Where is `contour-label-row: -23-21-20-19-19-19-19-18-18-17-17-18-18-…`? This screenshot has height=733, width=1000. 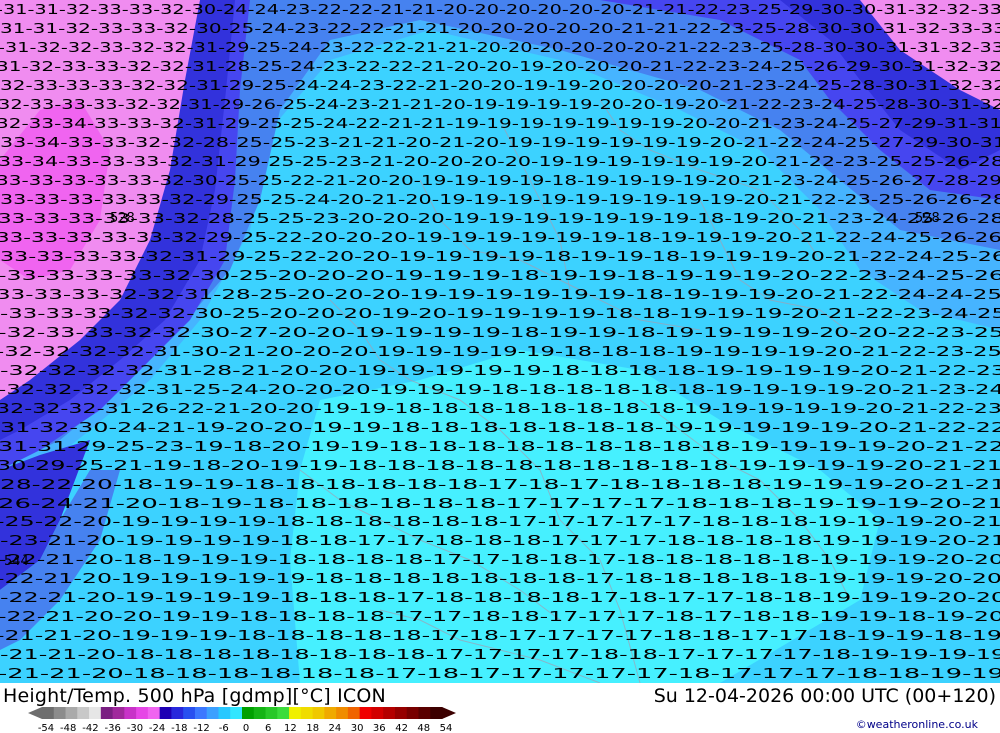
contour-label-row: -23-21-20-19-19-19-19-18-18-17-17-18-18-… is located at coordinates (500, 541).